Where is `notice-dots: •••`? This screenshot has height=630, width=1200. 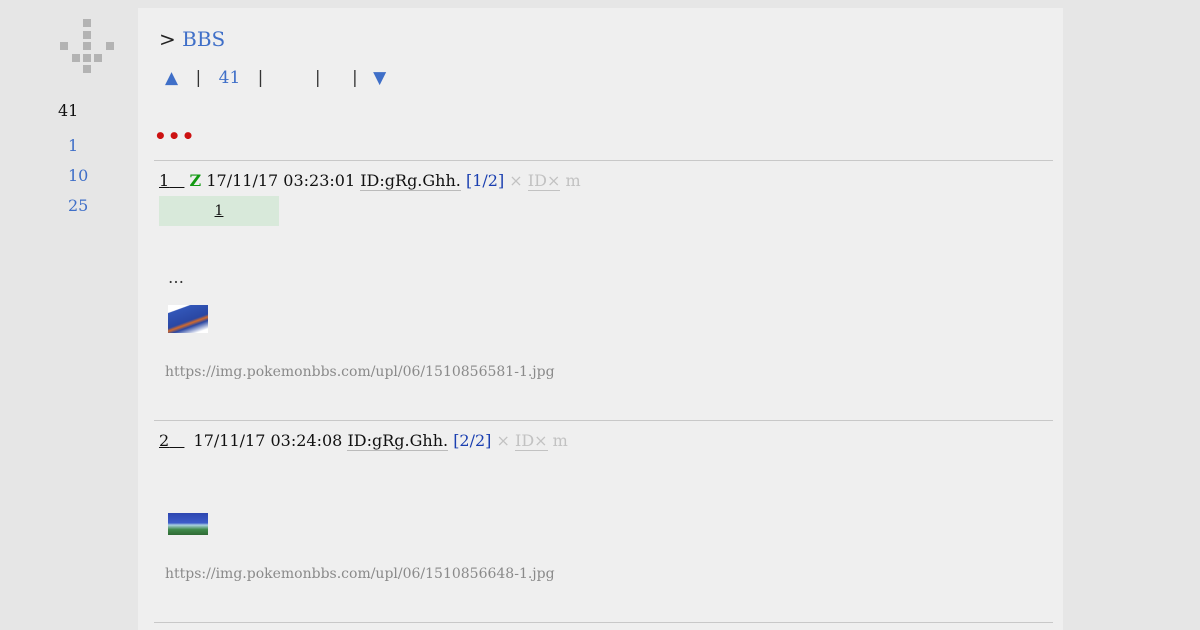
notice-dots: ••• is located at coordinates (174, 136).